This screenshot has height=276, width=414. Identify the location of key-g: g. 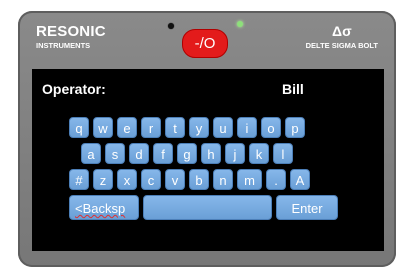
(187, 153).